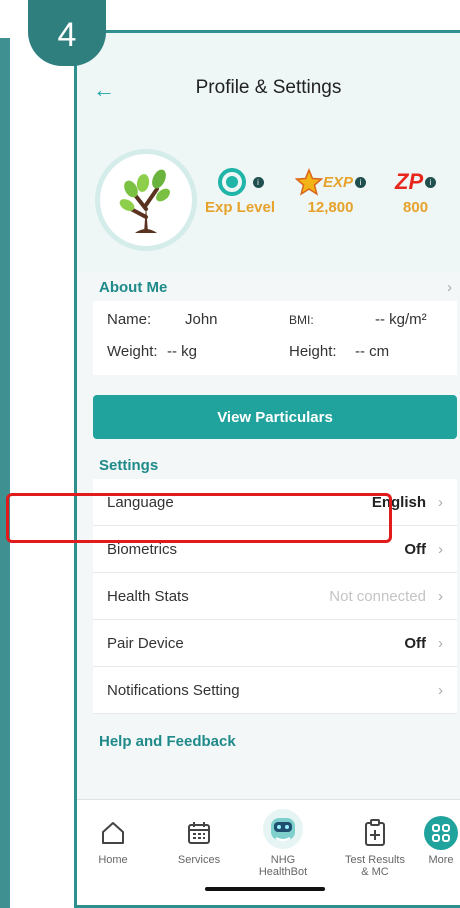 The height and width of the screenshot is (908, 460). Describe the element at coordinates (129, 465) in the screenshot. I see `settings-heading: Settings` at that location.